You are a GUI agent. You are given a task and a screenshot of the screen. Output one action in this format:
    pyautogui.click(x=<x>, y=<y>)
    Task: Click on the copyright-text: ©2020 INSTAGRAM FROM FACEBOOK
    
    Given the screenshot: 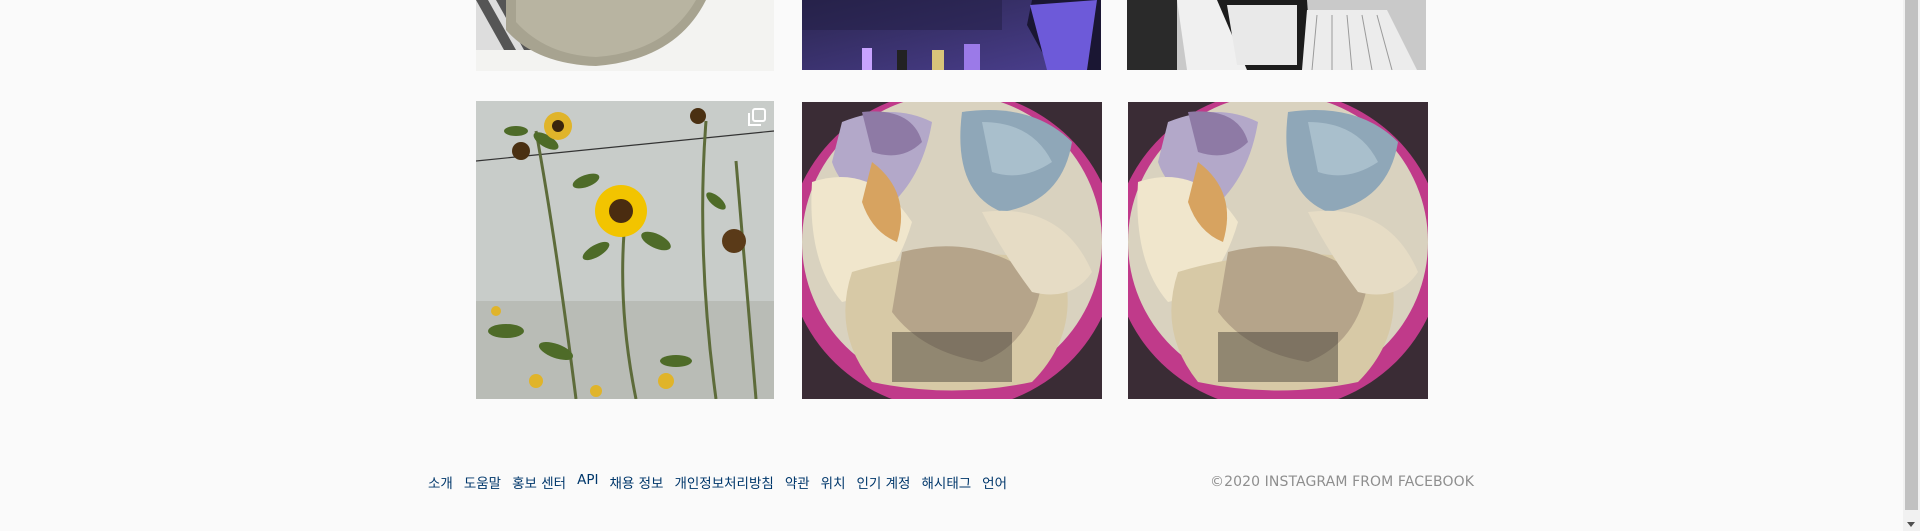 What is the action you would take?
    pyautogui.click(x=1341, y=482)
    